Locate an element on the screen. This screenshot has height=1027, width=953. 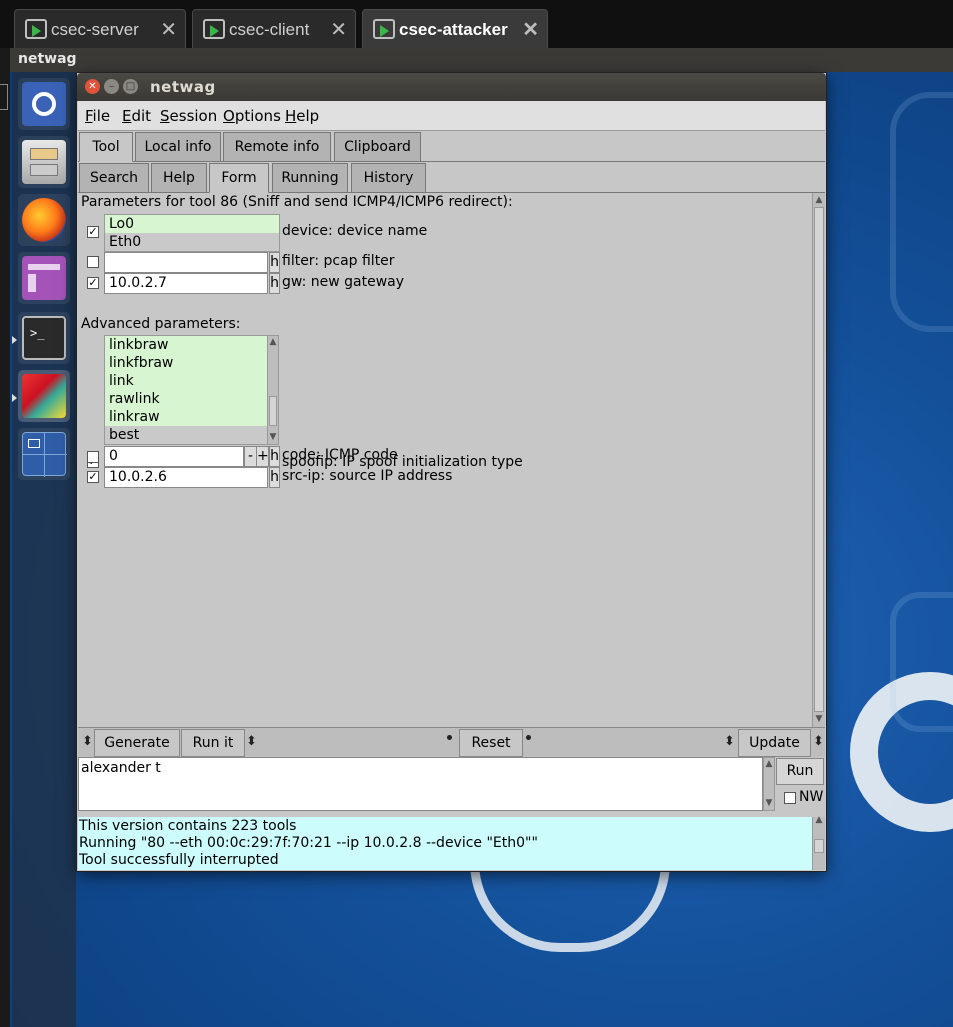
tab-clipboard: Clipboard is located at coordinates (377, 147).